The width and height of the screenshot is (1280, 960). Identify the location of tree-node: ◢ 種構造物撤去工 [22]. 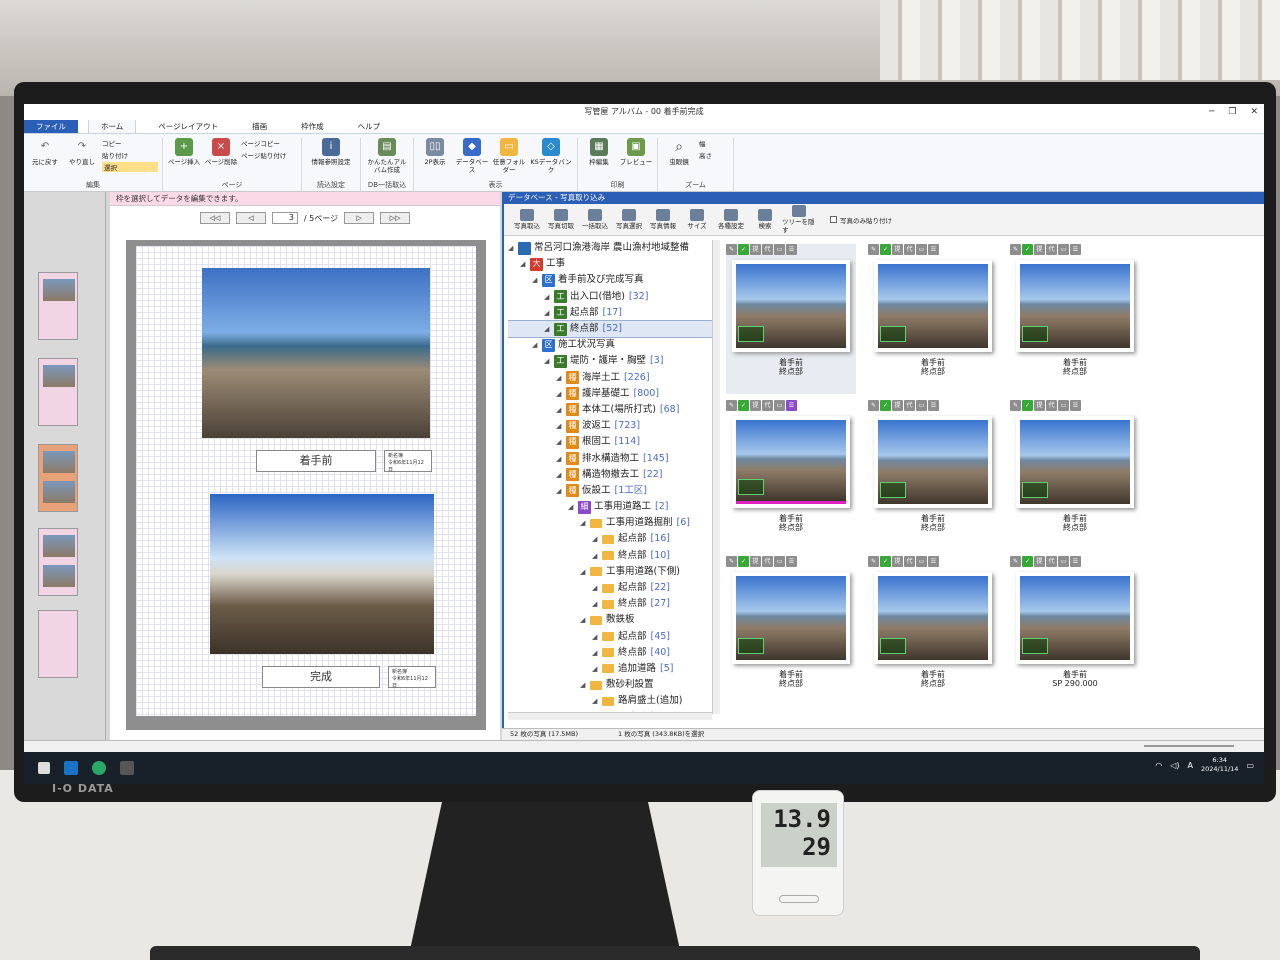
(611, 475).